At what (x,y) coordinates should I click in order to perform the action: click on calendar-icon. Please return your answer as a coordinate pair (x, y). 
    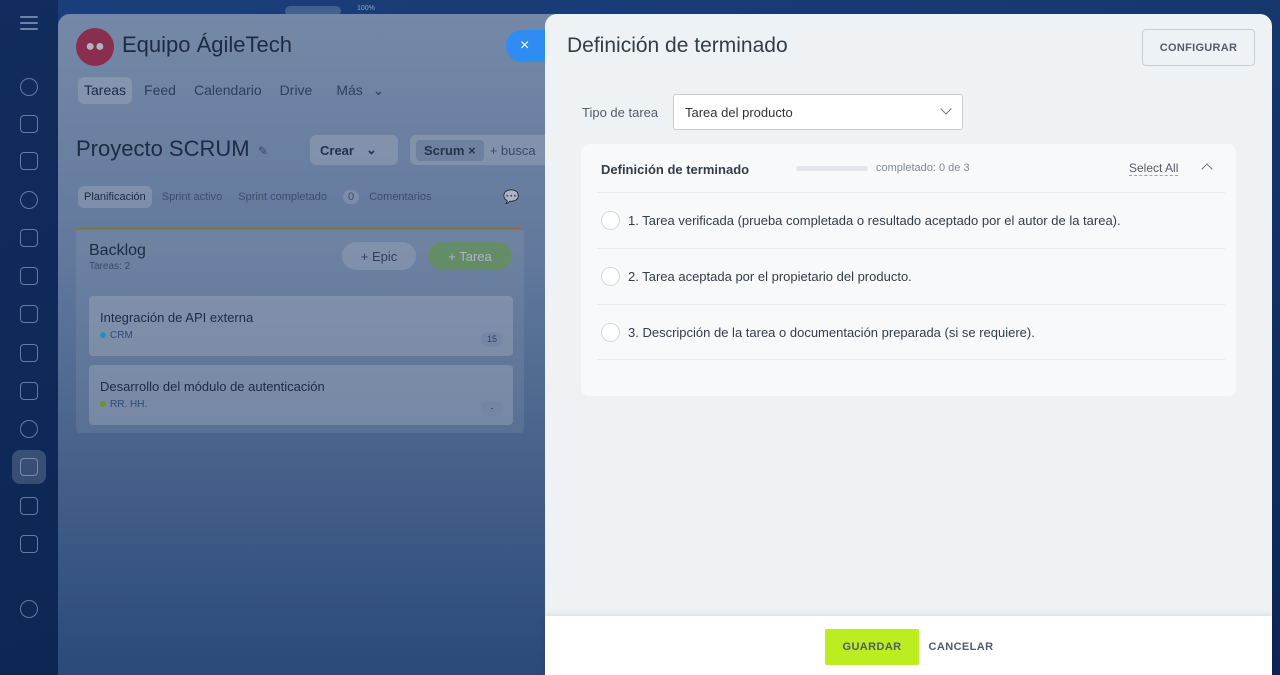
    Looking at the image, I should click on (29, 238).